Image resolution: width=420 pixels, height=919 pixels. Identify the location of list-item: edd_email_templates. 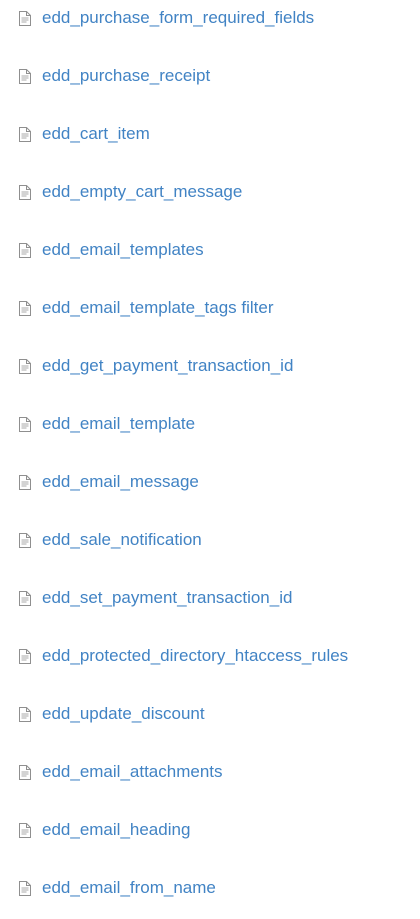
(111, 250).